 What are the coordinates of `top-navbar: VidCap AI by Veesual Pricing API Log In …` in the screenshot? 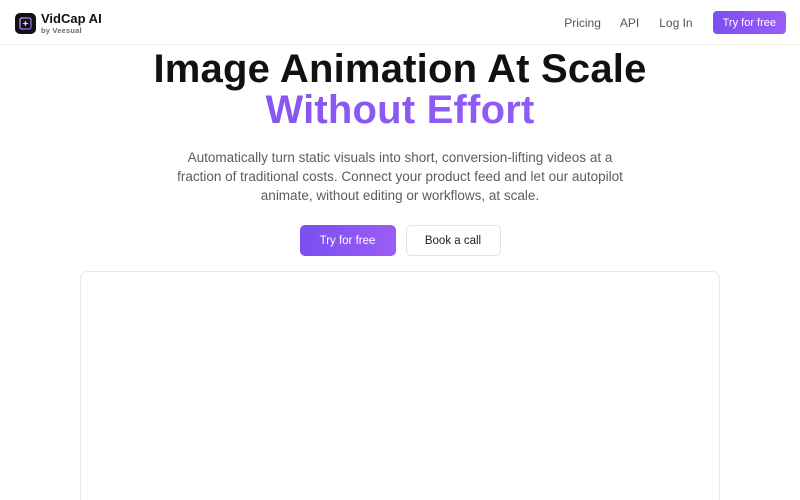 It's located at (400, 22).